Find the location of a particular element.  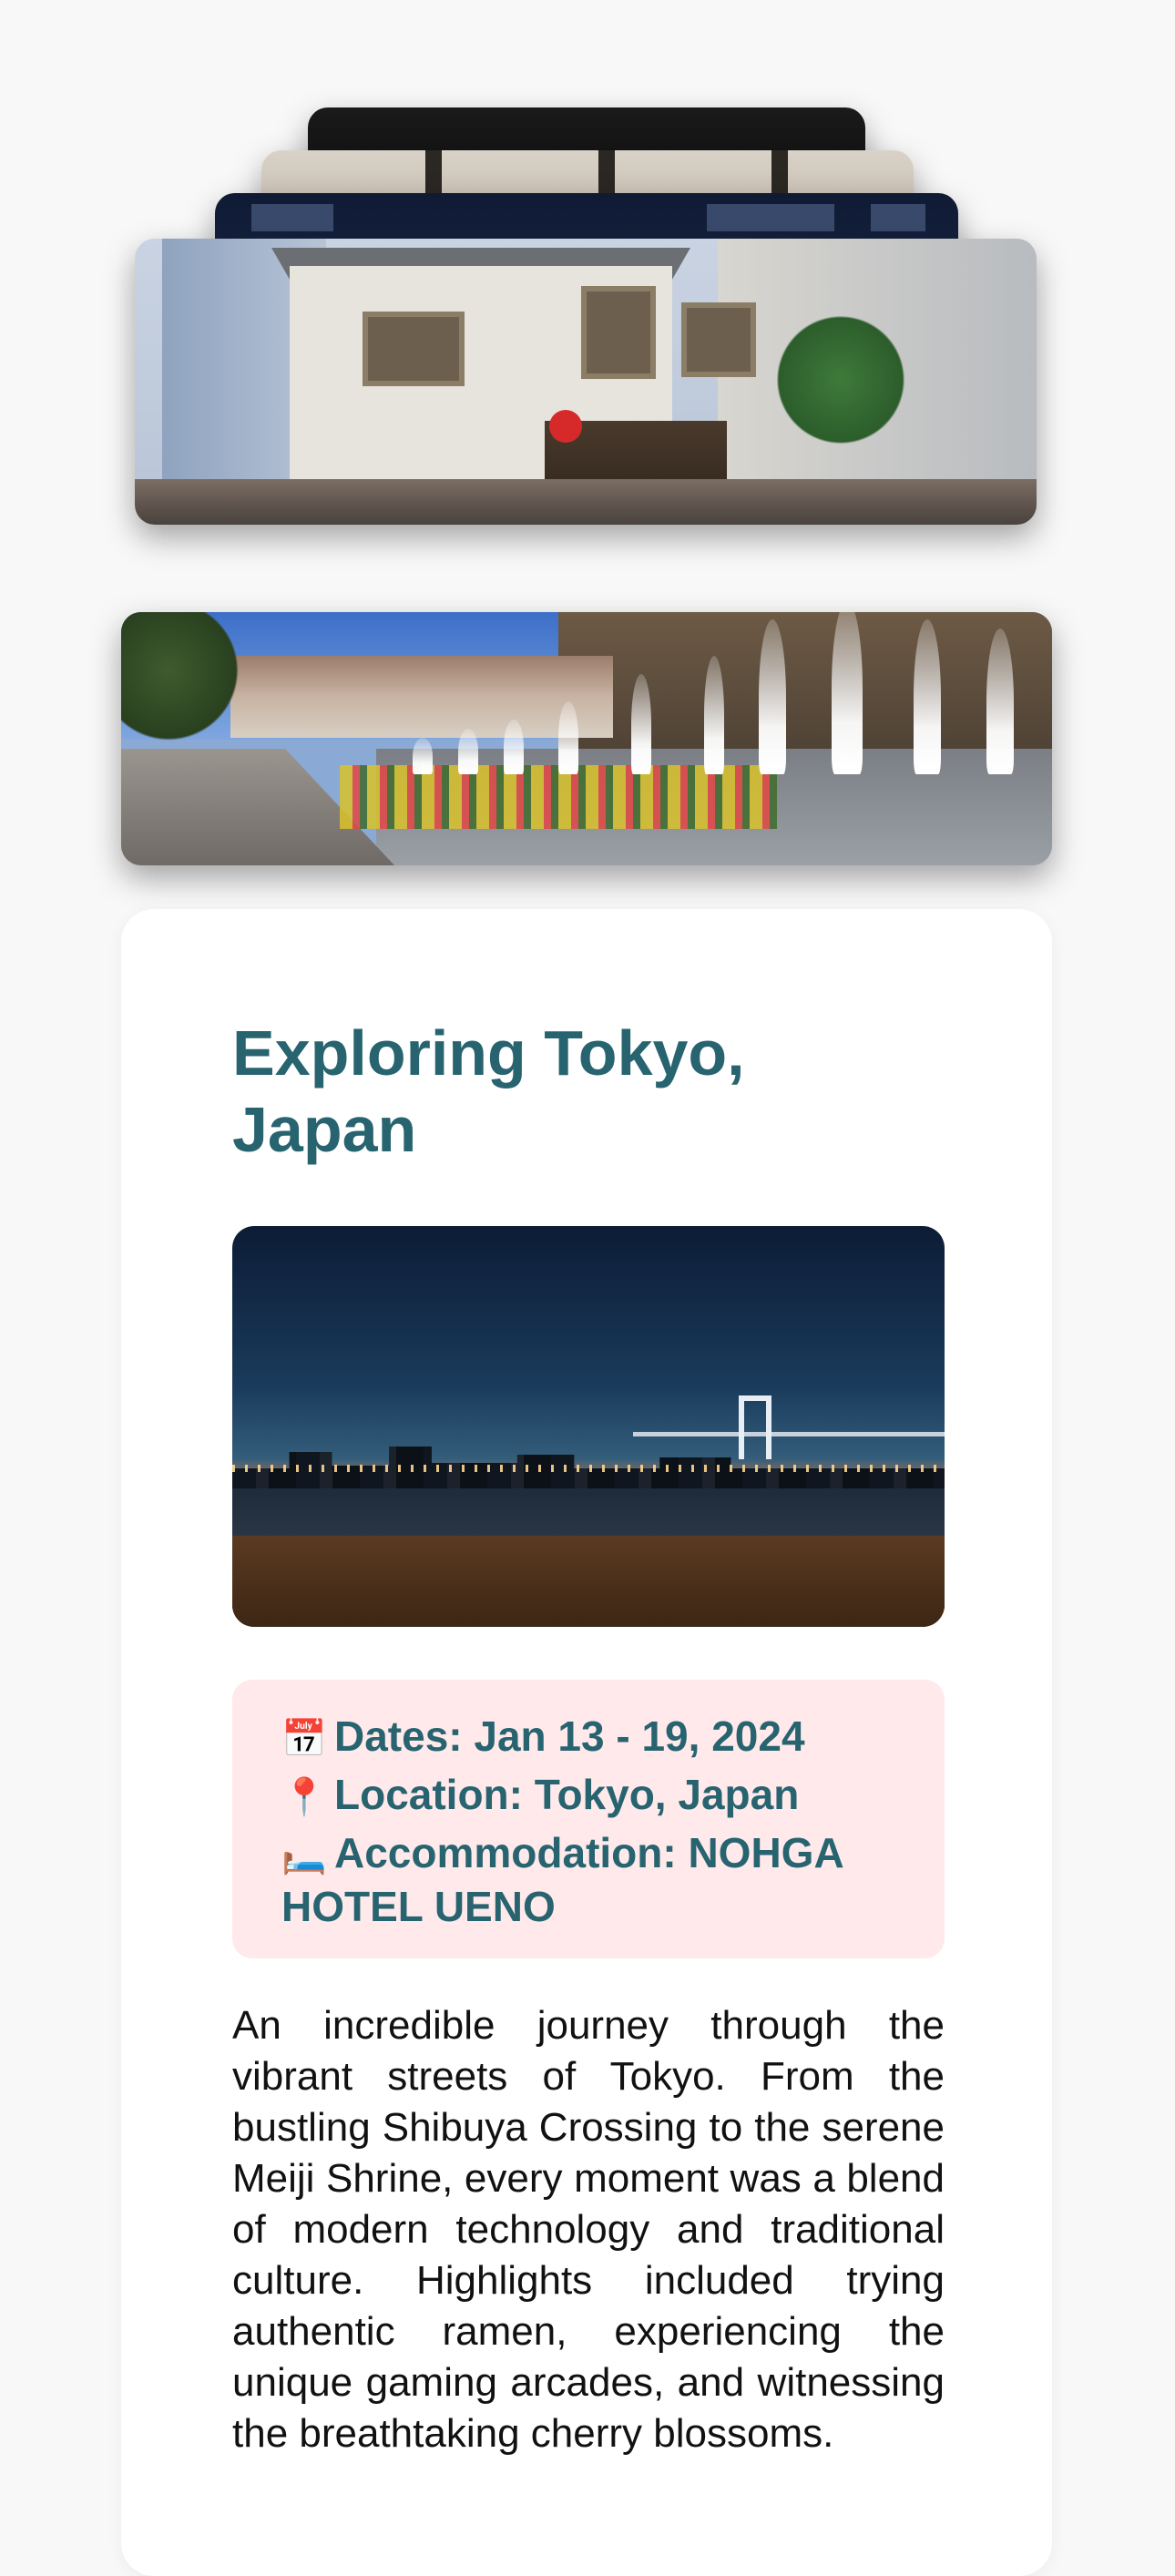

post-title: Exploring Tokyo, Japan is located at coordinates (489, 1091).